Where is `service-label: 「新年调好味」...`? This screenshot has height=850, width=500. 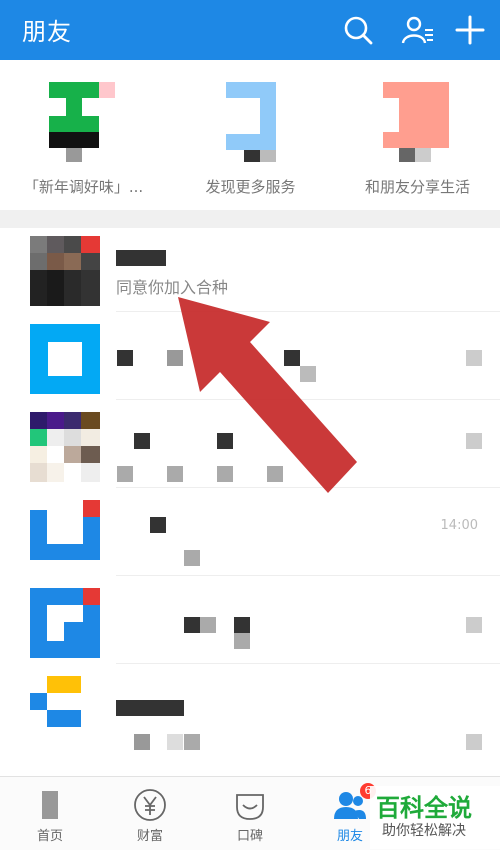
service-label: 「新年调好味」... is located at coordinates (83, 187).